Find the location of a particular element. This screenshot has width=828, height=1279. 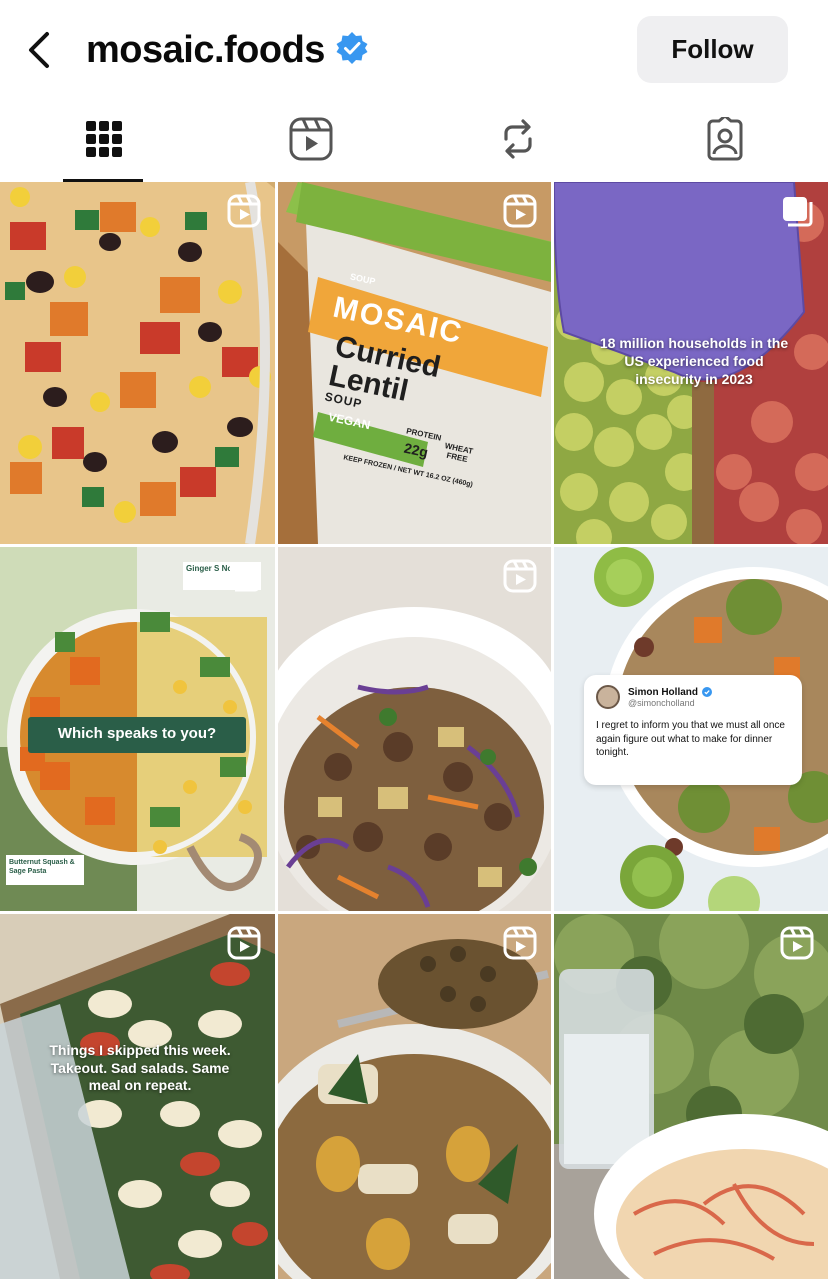

profile-tabs is located at coordinates (414, 141).